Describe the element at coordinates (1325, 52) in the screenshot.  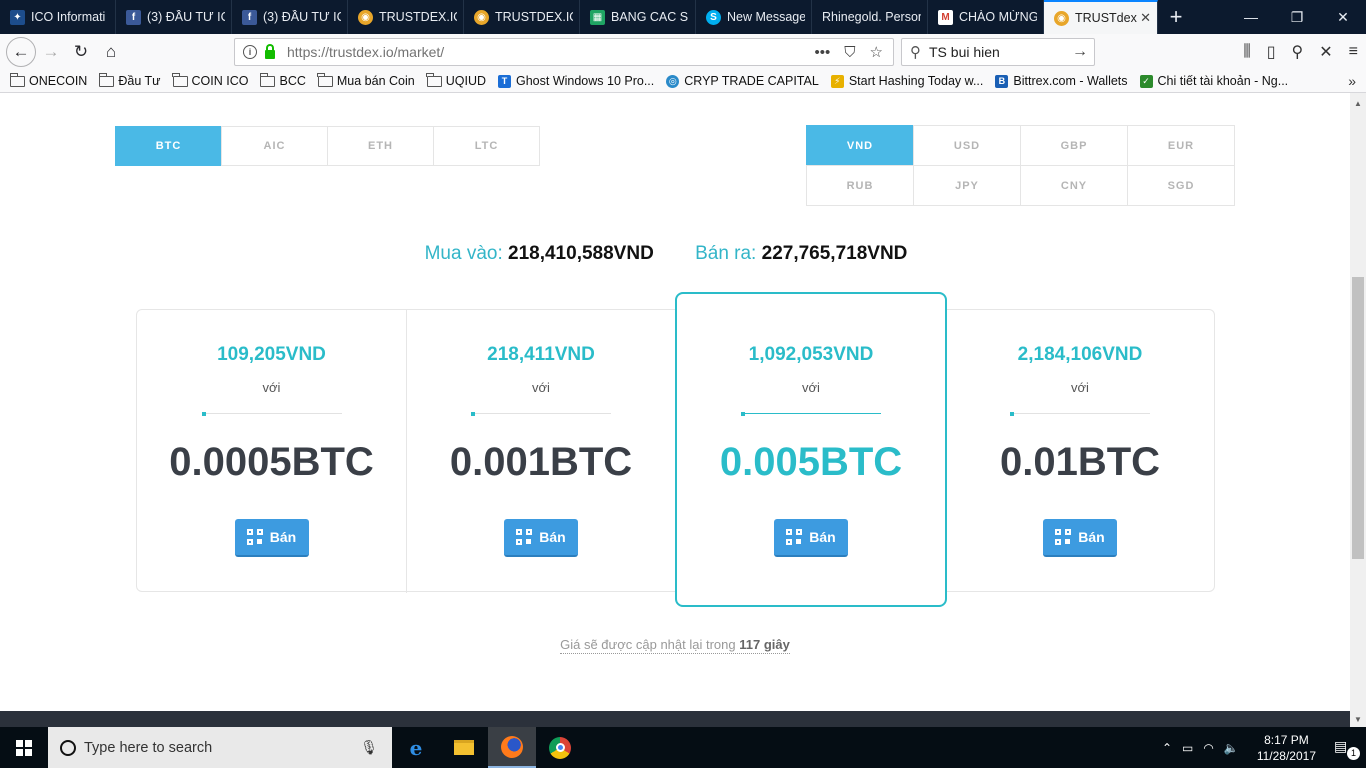
I see `extension-icon: ✕` at that location.